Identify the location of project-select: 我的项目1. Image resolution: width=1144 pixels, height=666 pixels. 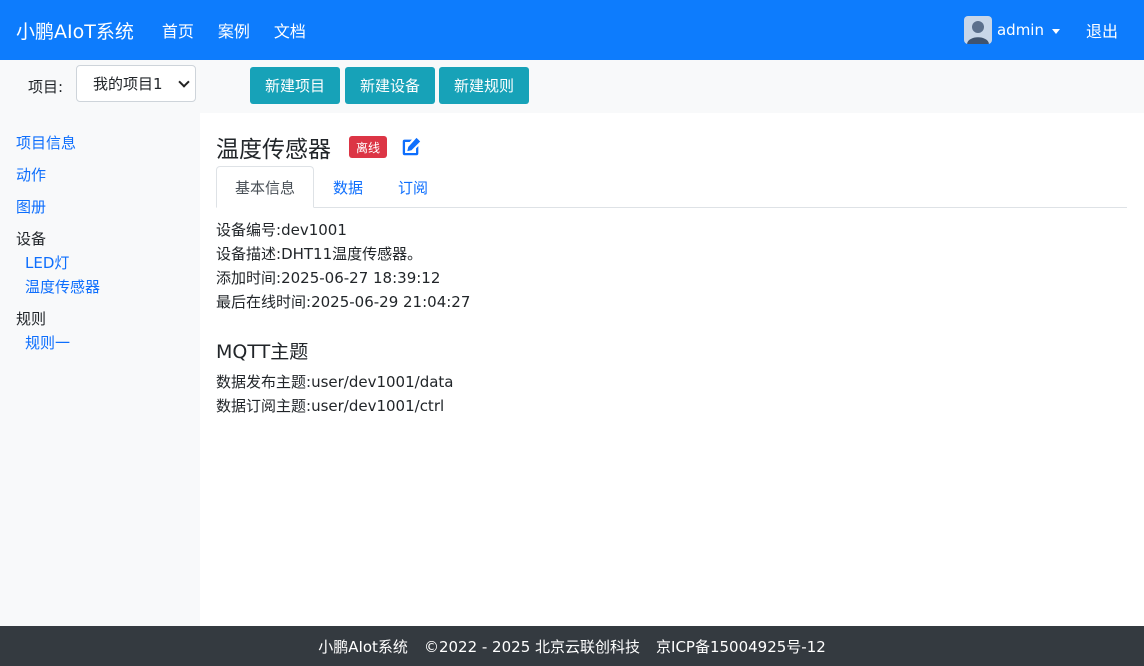
(136, 83).